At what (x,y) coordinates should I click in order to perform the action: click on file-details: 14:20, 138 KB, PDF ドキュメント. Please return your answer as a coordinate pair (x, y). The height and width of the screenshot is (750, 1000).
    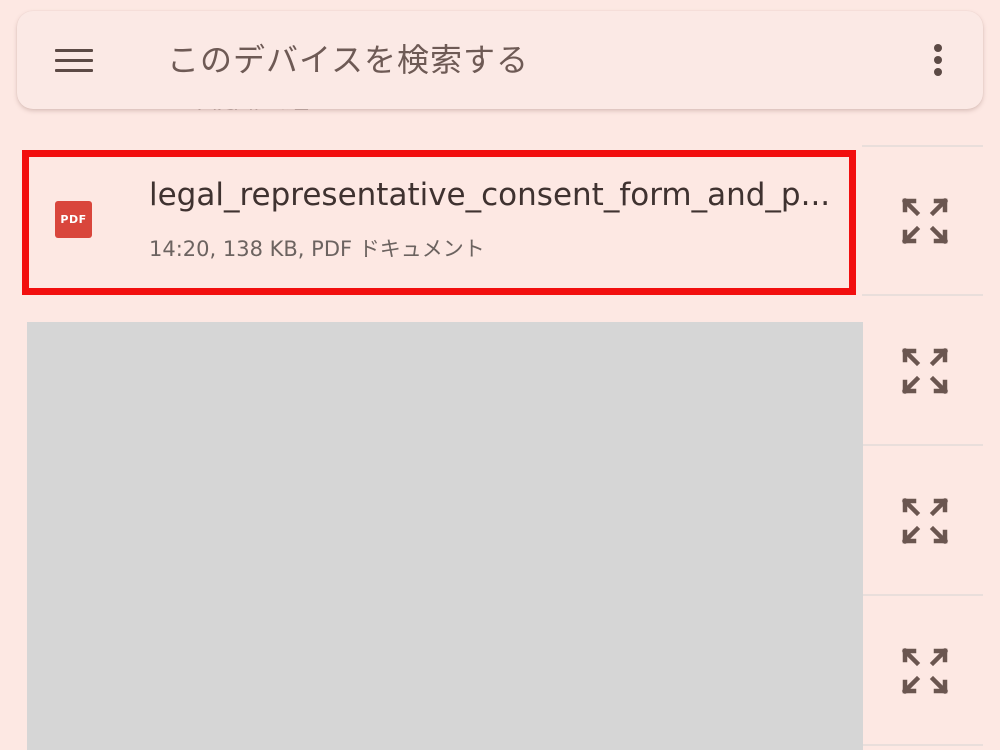
    Looking at the image, I should click on (317, 249).